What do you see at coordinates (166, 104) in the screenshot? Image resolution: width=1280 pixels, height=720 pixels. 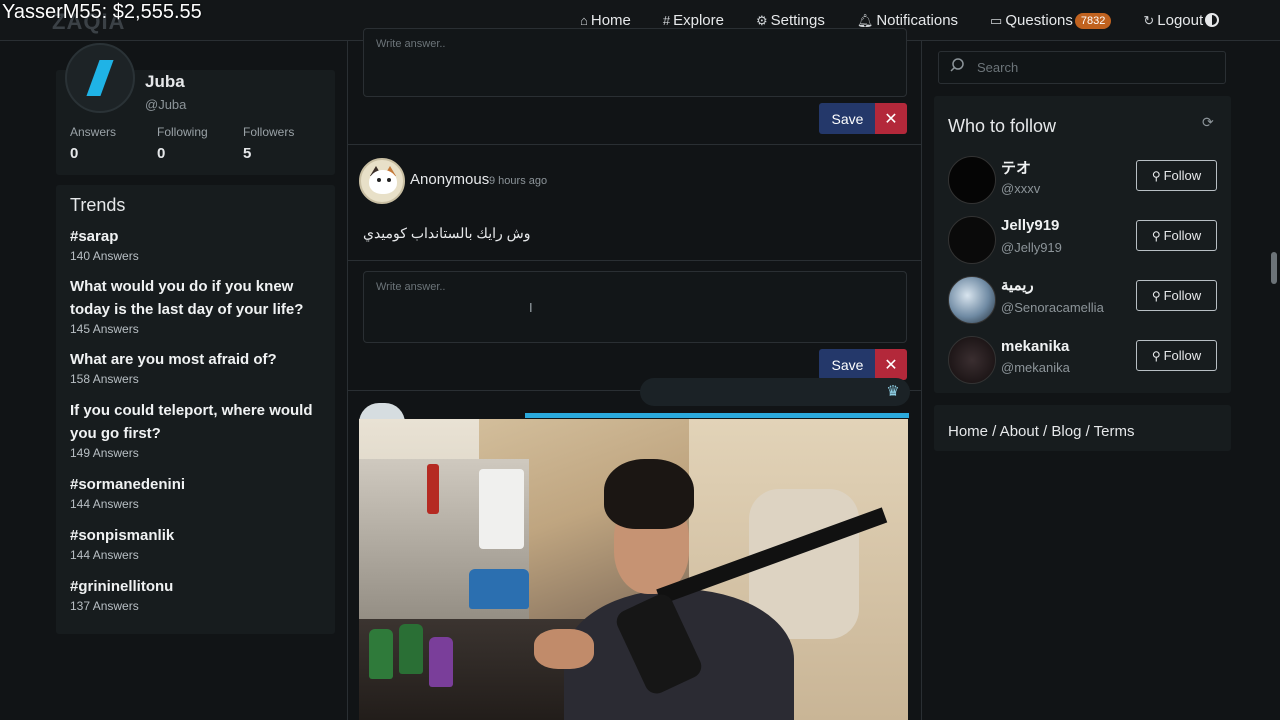 I see `profile-handle: @Juba` at bounding box center [166, 104].